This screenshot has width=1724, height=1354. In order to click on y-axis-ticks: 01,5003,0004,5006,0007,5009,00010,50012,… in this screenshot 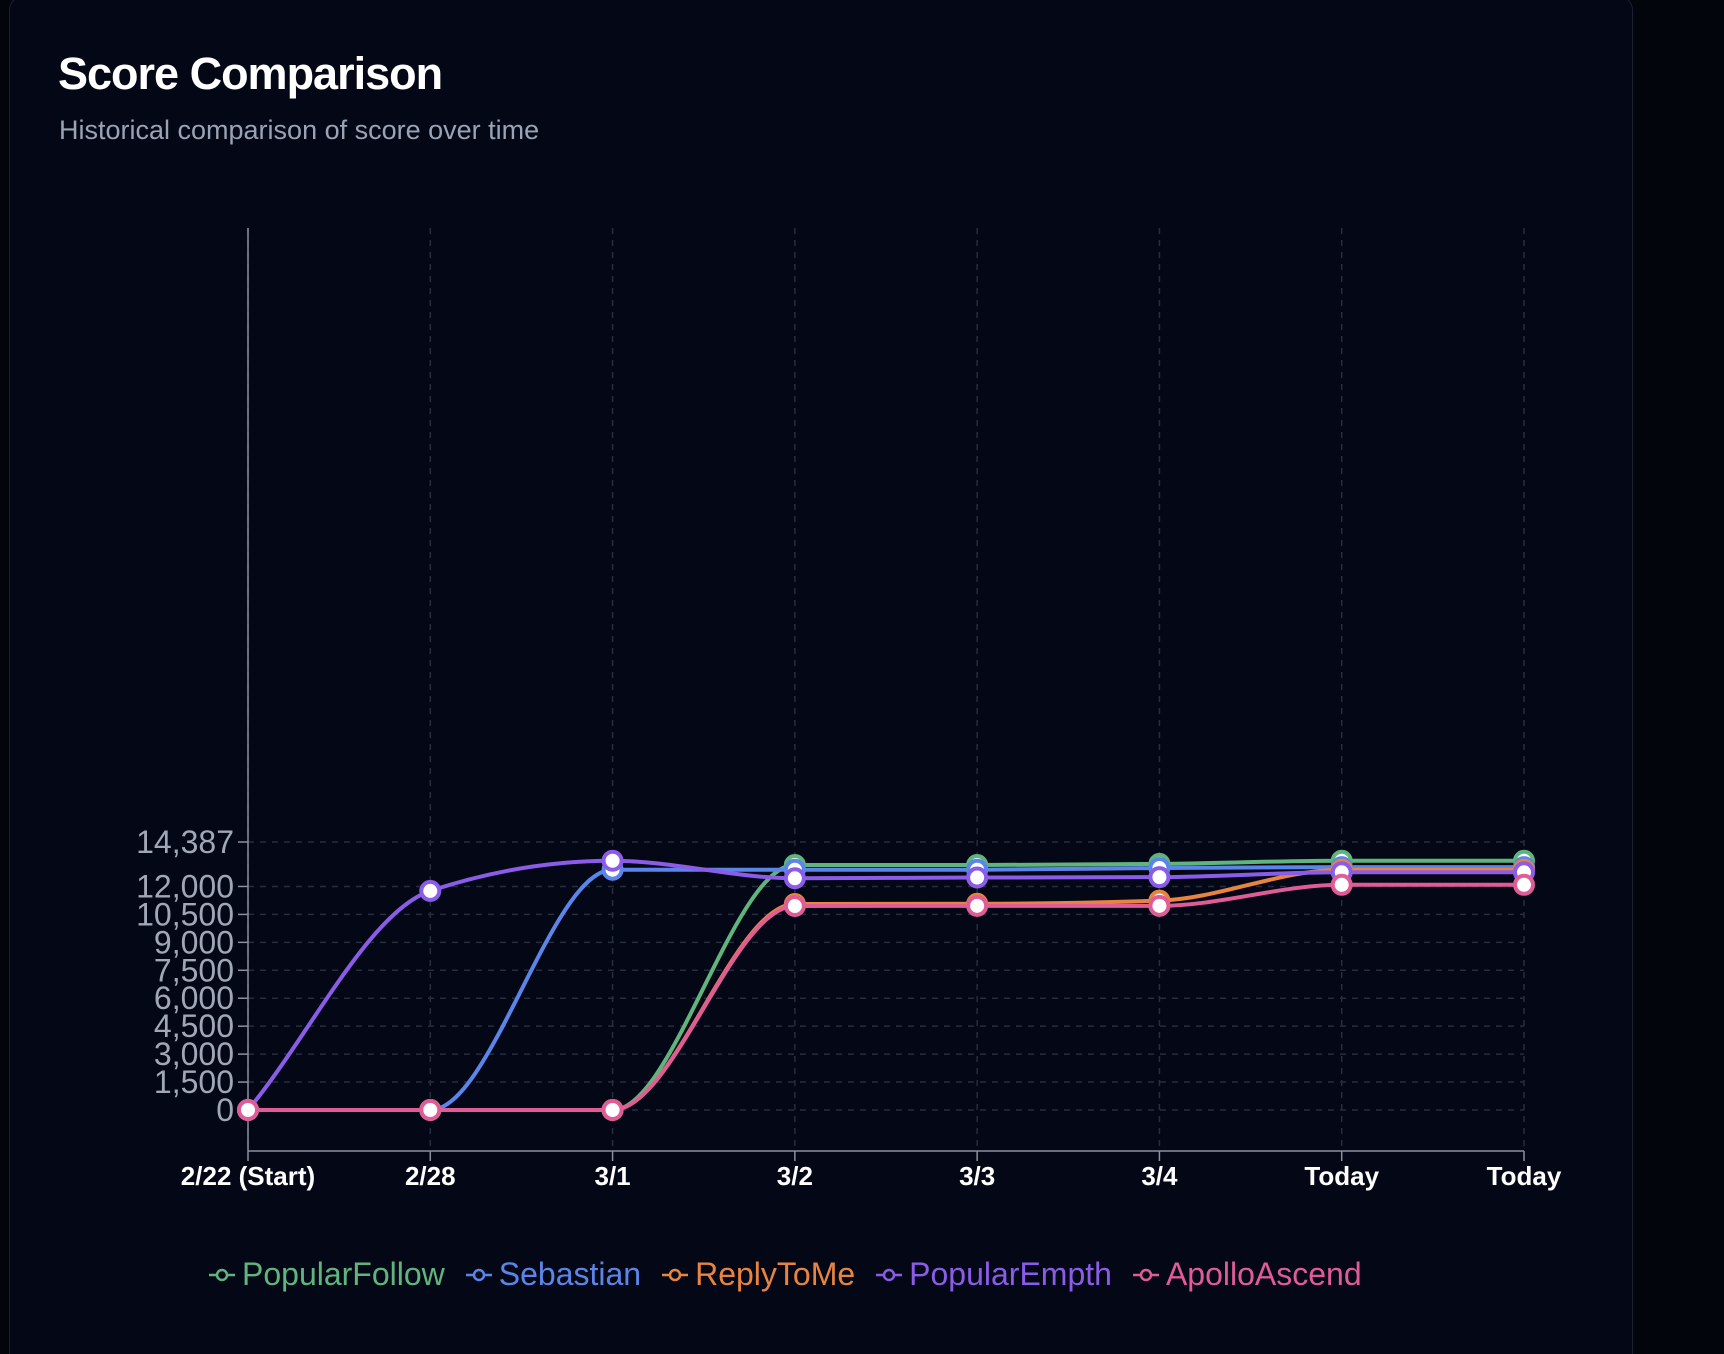, I will do `click(192, 976)`.